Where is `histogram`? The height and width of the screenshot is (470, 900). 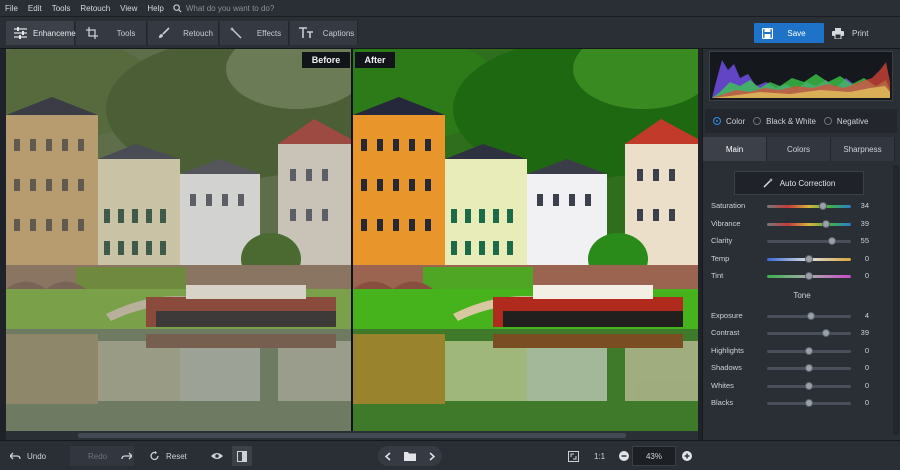 histogram is located at coordinates (801, 76).